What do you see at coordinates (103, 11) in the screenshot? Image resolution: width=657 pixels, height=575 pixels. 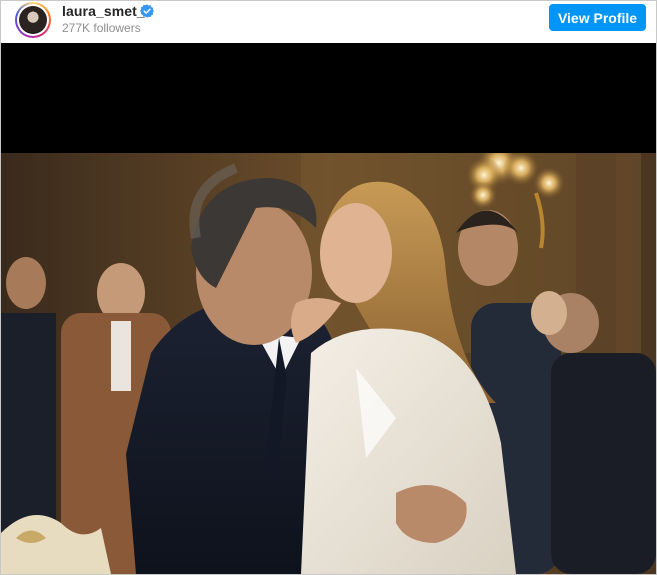 I see `username-link: laura_smet_` at bounding box center [103, 11].